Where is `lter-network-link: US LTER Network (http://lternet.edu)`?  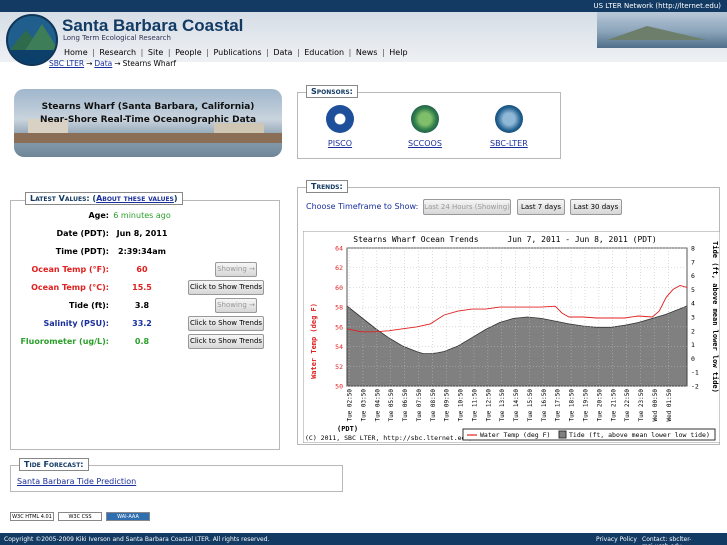
lter-network-link: US LTER Network (http://lternet.edu) is located at coordinates (657, 6).